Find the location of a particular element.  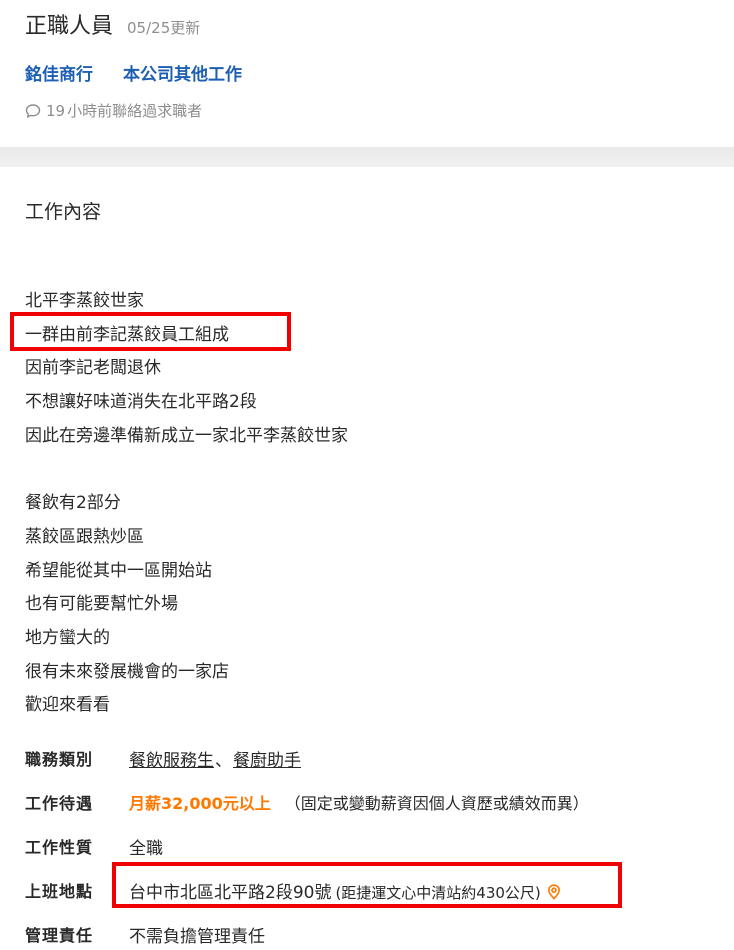

description-line: 不想讓好味道消失在北平路2段 is located at coordinates (141, 402).